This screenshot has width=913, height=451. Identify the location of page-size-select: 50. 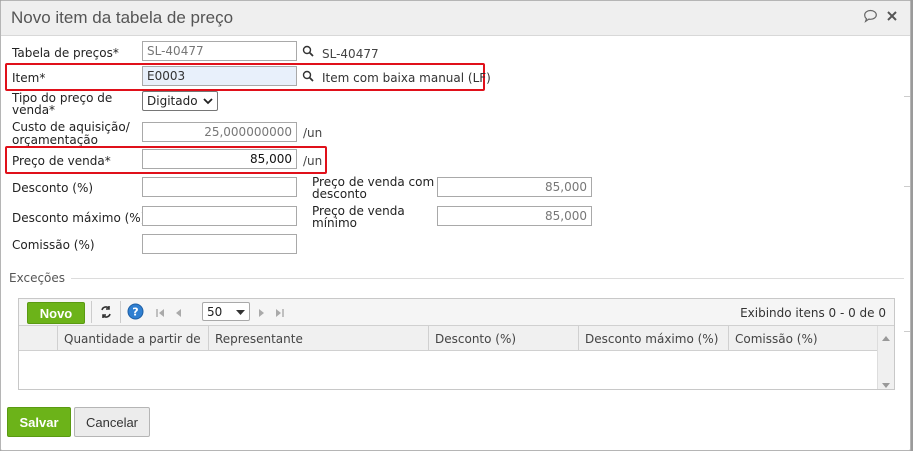
(226, 311).